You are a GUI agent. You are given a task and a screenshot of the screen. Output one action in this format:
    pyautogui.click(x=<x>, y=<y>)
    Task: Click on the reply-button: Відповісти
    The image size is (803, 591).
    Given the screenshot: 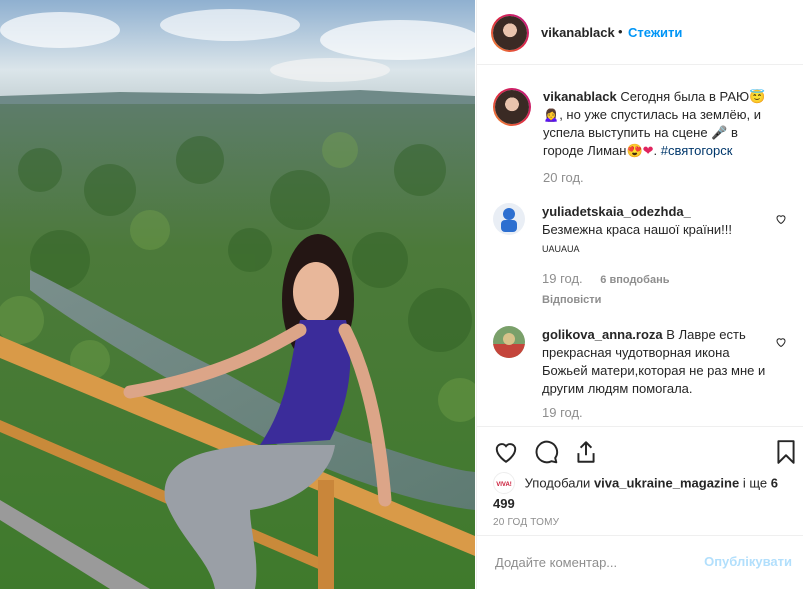 What is the action you would take?
    pyautogui.click(x=657, y=300)
    